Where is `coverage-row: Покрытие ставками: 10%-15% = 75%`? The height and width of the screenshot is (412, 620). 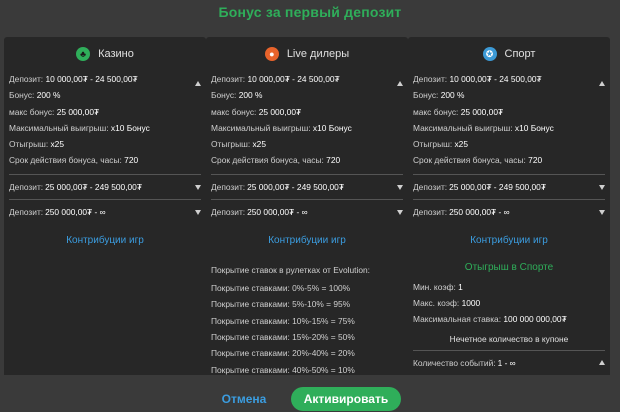
coverage-row: Покрытие ставками: 10%-15% = 75% is located at coordinates (283, 320).